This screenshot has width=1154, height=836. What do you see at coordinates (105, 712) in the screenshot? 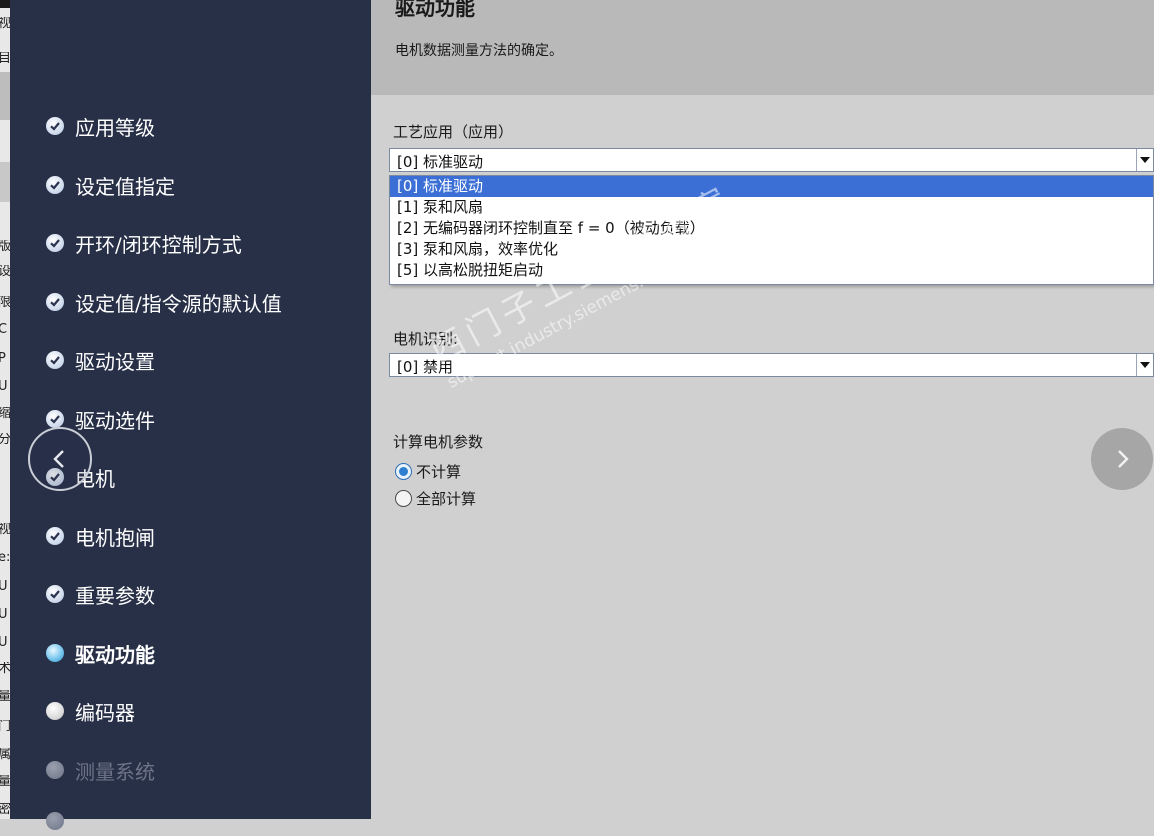
I see `step-label: 编码器` at bounding box center [105, 712].